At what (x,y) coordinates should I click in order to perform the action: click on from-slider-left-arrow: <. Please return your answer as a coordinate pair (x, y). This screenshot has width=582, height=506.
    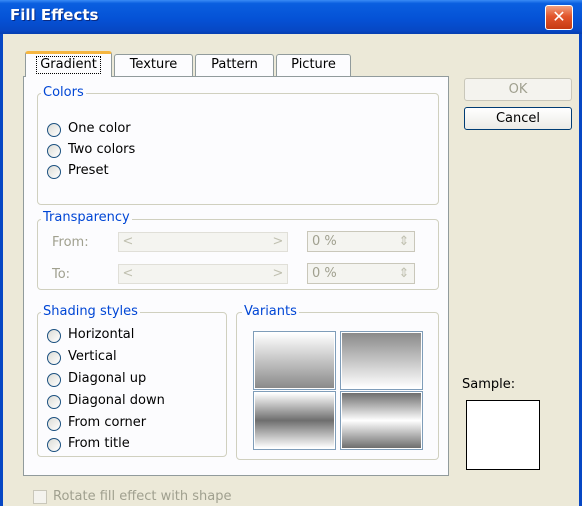
    Looking at the image, I should click on (128, 242).